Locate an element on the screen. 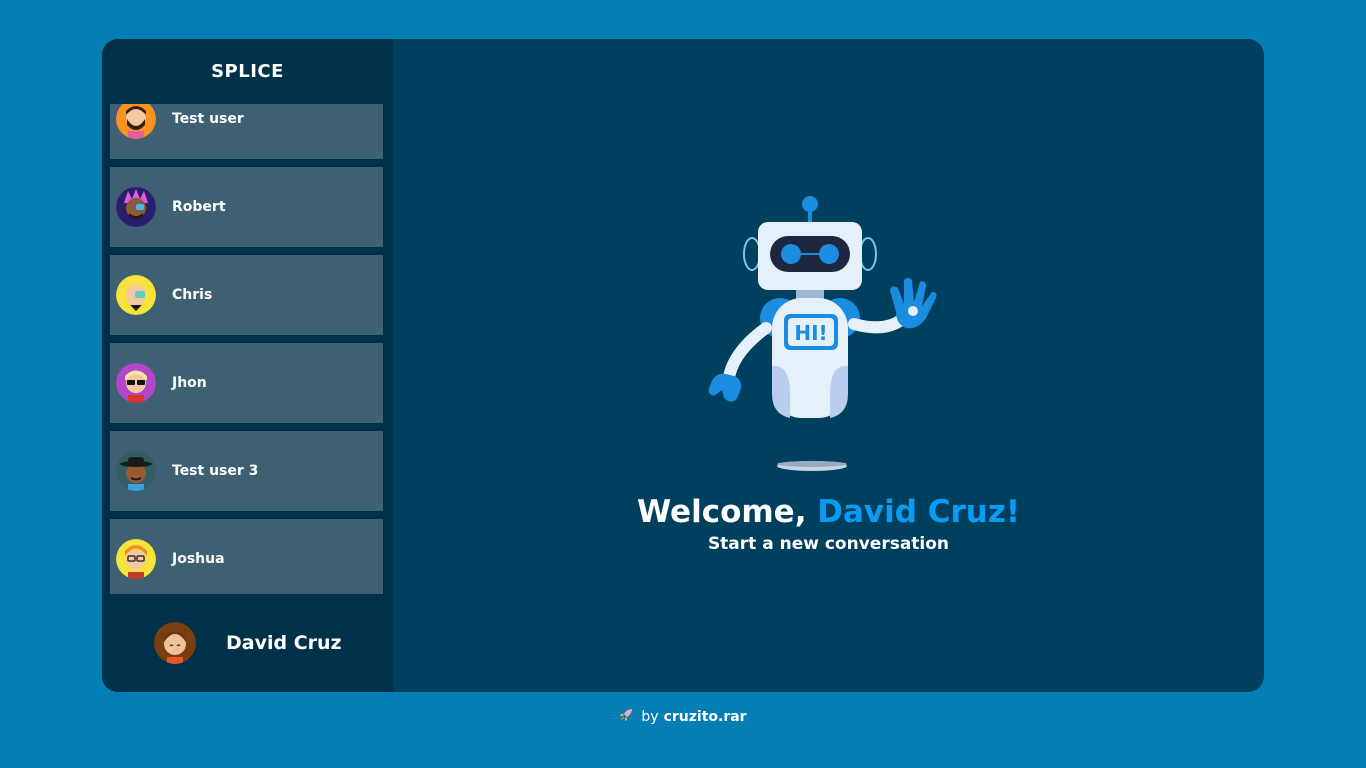 Image resolution: width=1366 pixels, height=768 pixels. app-title: SPLICE is located at coordinates (247, 71).